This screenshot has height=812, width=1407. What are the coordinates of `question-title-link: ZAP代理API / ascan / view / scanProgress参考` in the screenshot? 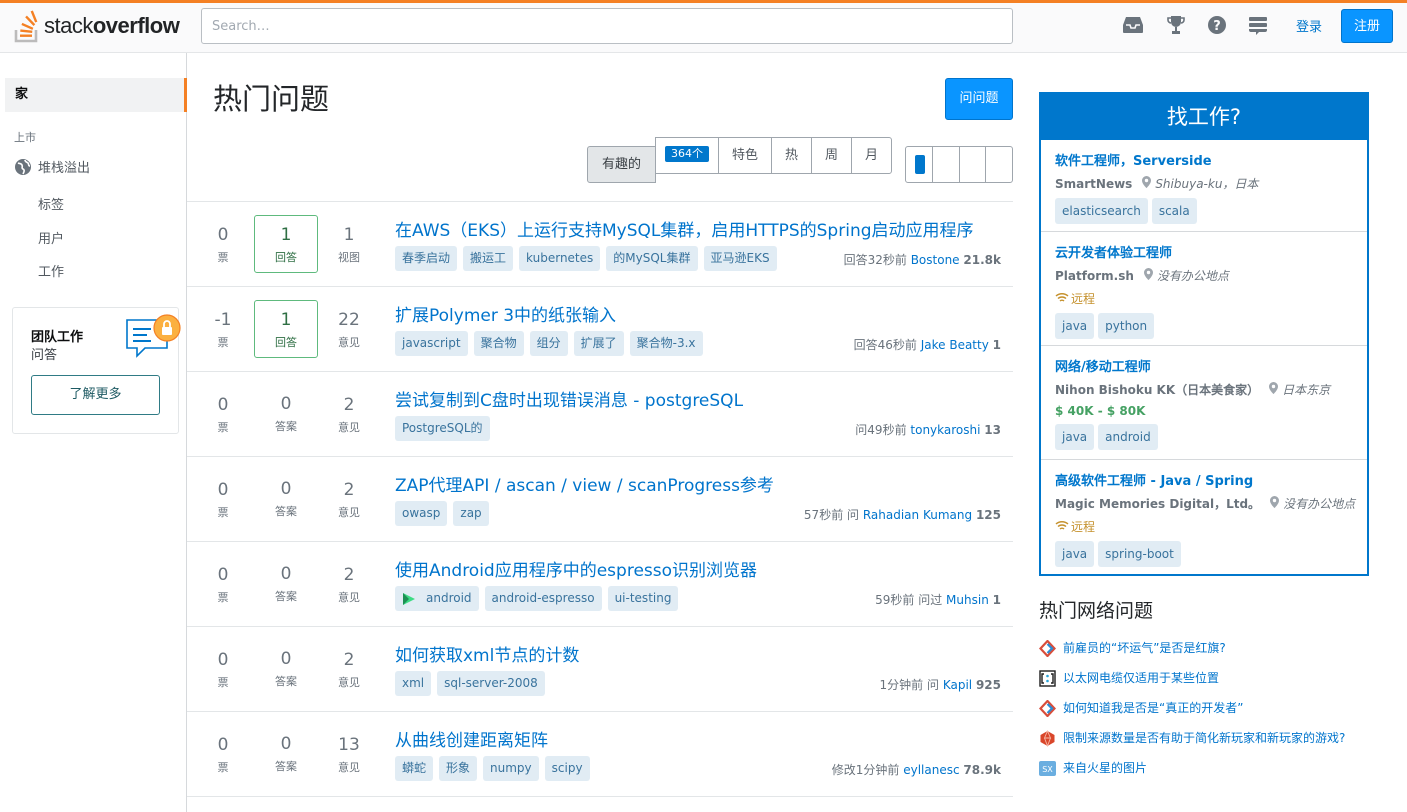 It's located at (584, 483).